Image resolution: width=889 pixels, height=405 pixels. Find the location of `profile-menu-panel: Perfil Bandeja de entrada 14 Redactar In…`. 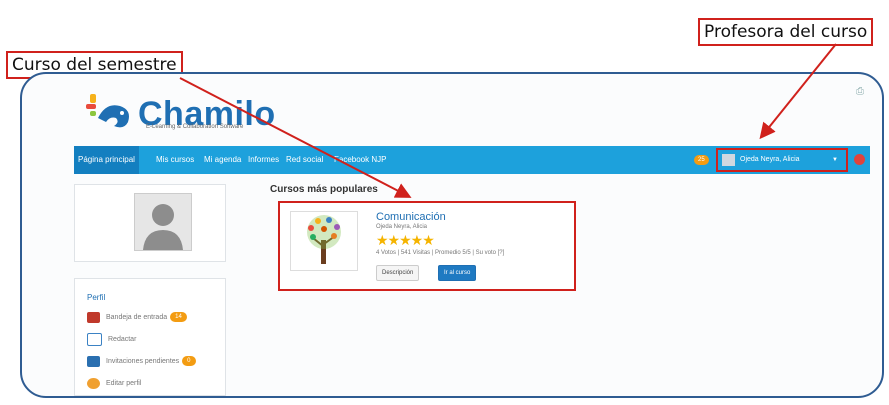

profile-menu-panel: Perfil Bandeja de entrada 14 Redactar In… is located at coordinates (150, 337).